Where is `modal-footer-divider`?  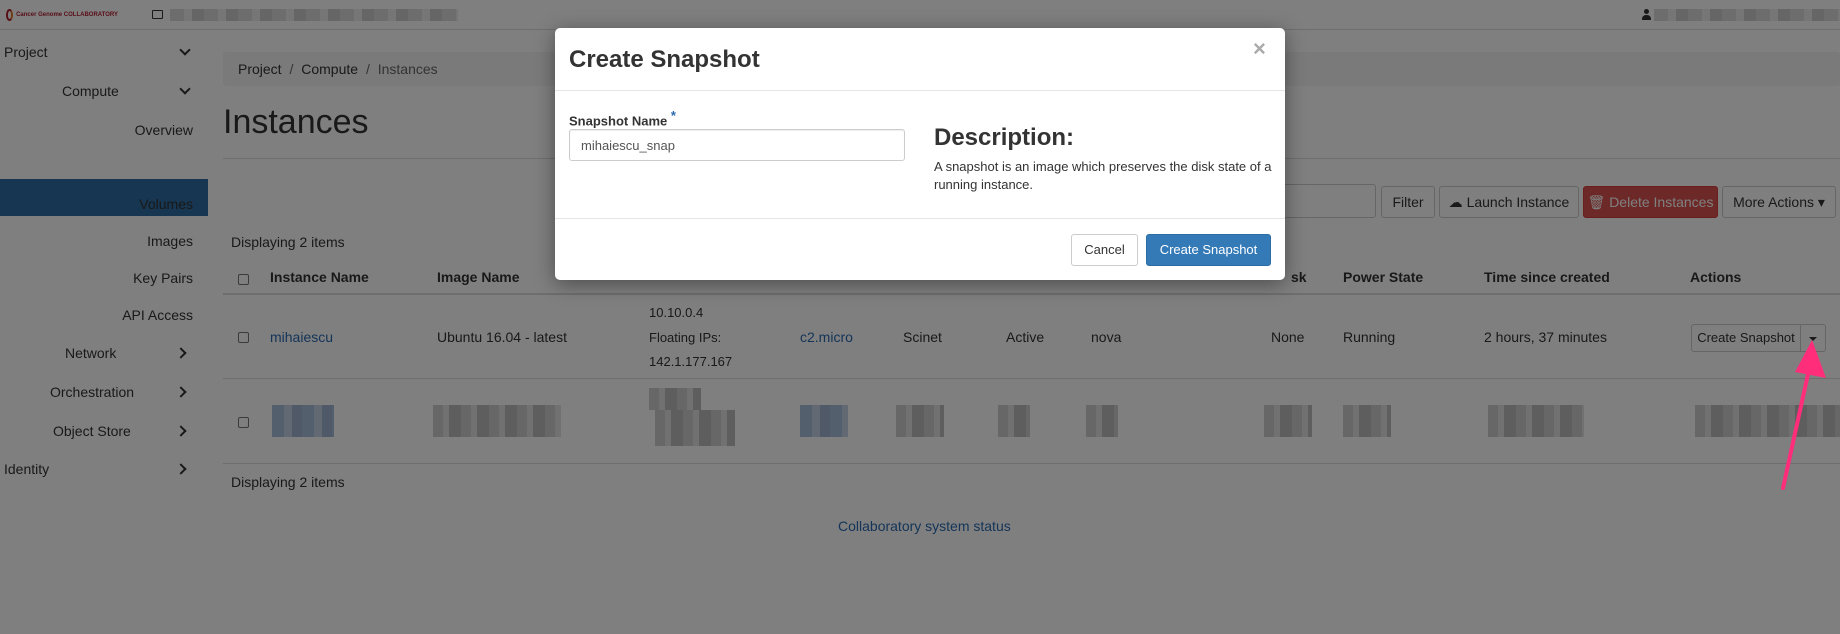
modal-footer-divider is located at coordinates (920, 218).